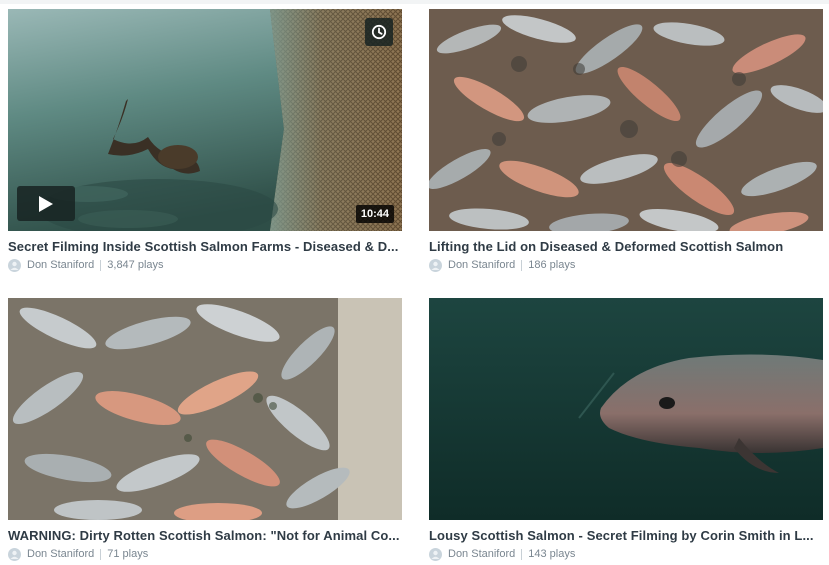 The width and height of the screenshot is (829, 565). What do you see at coordinates (626, 554) in the screenshot?
I see `video-meta: Don Staniford 143 plays` at bounding box center [626, 554].